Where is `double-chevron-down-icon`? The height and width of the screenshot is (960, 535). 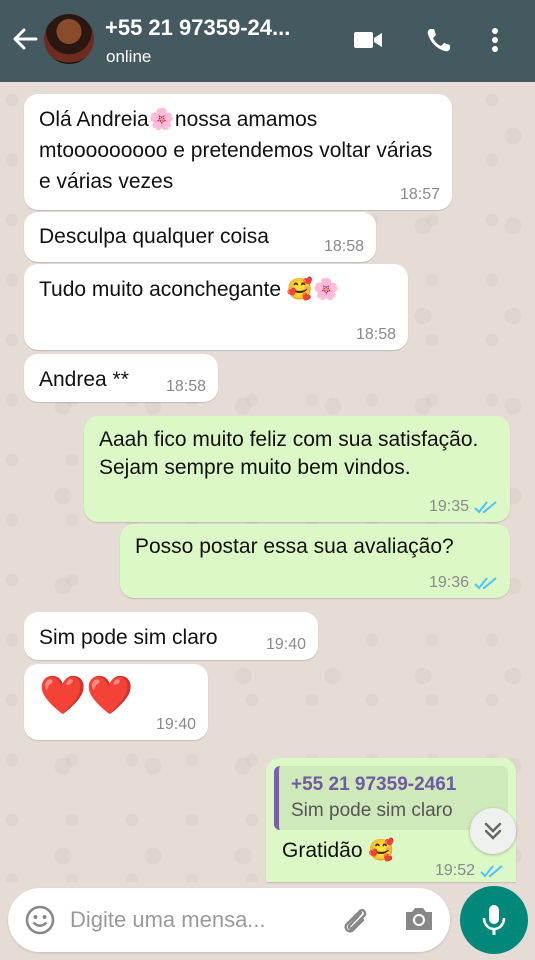
double-chevron-down-icon is located at coordinates (493, 831).